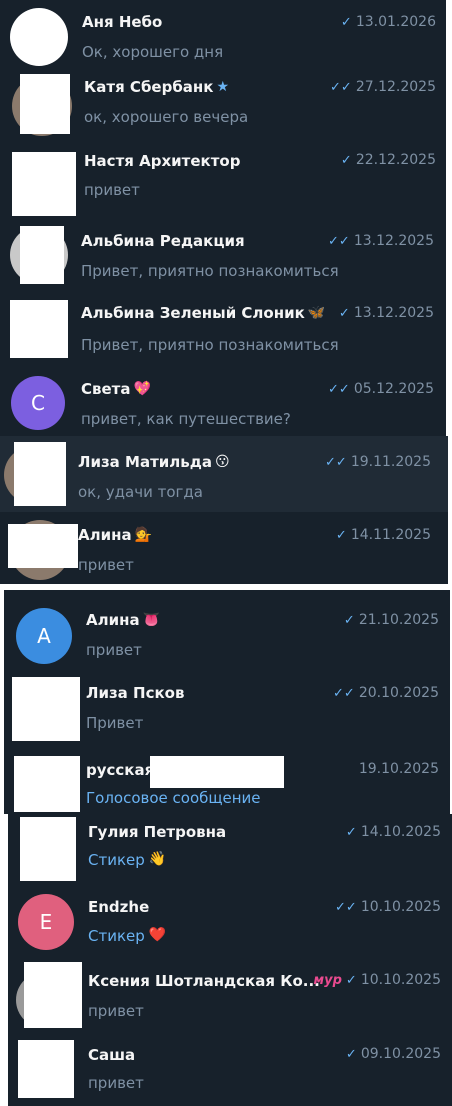 Image resolution: width=452 pixels, height=1106 pixels. I want to click on avatar: E, so click(46, 922).